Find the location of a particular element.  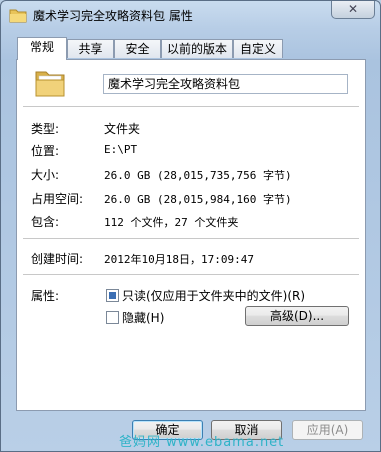

tab-previous-versions: 以前的版本 is located at coordinates (197, 48).